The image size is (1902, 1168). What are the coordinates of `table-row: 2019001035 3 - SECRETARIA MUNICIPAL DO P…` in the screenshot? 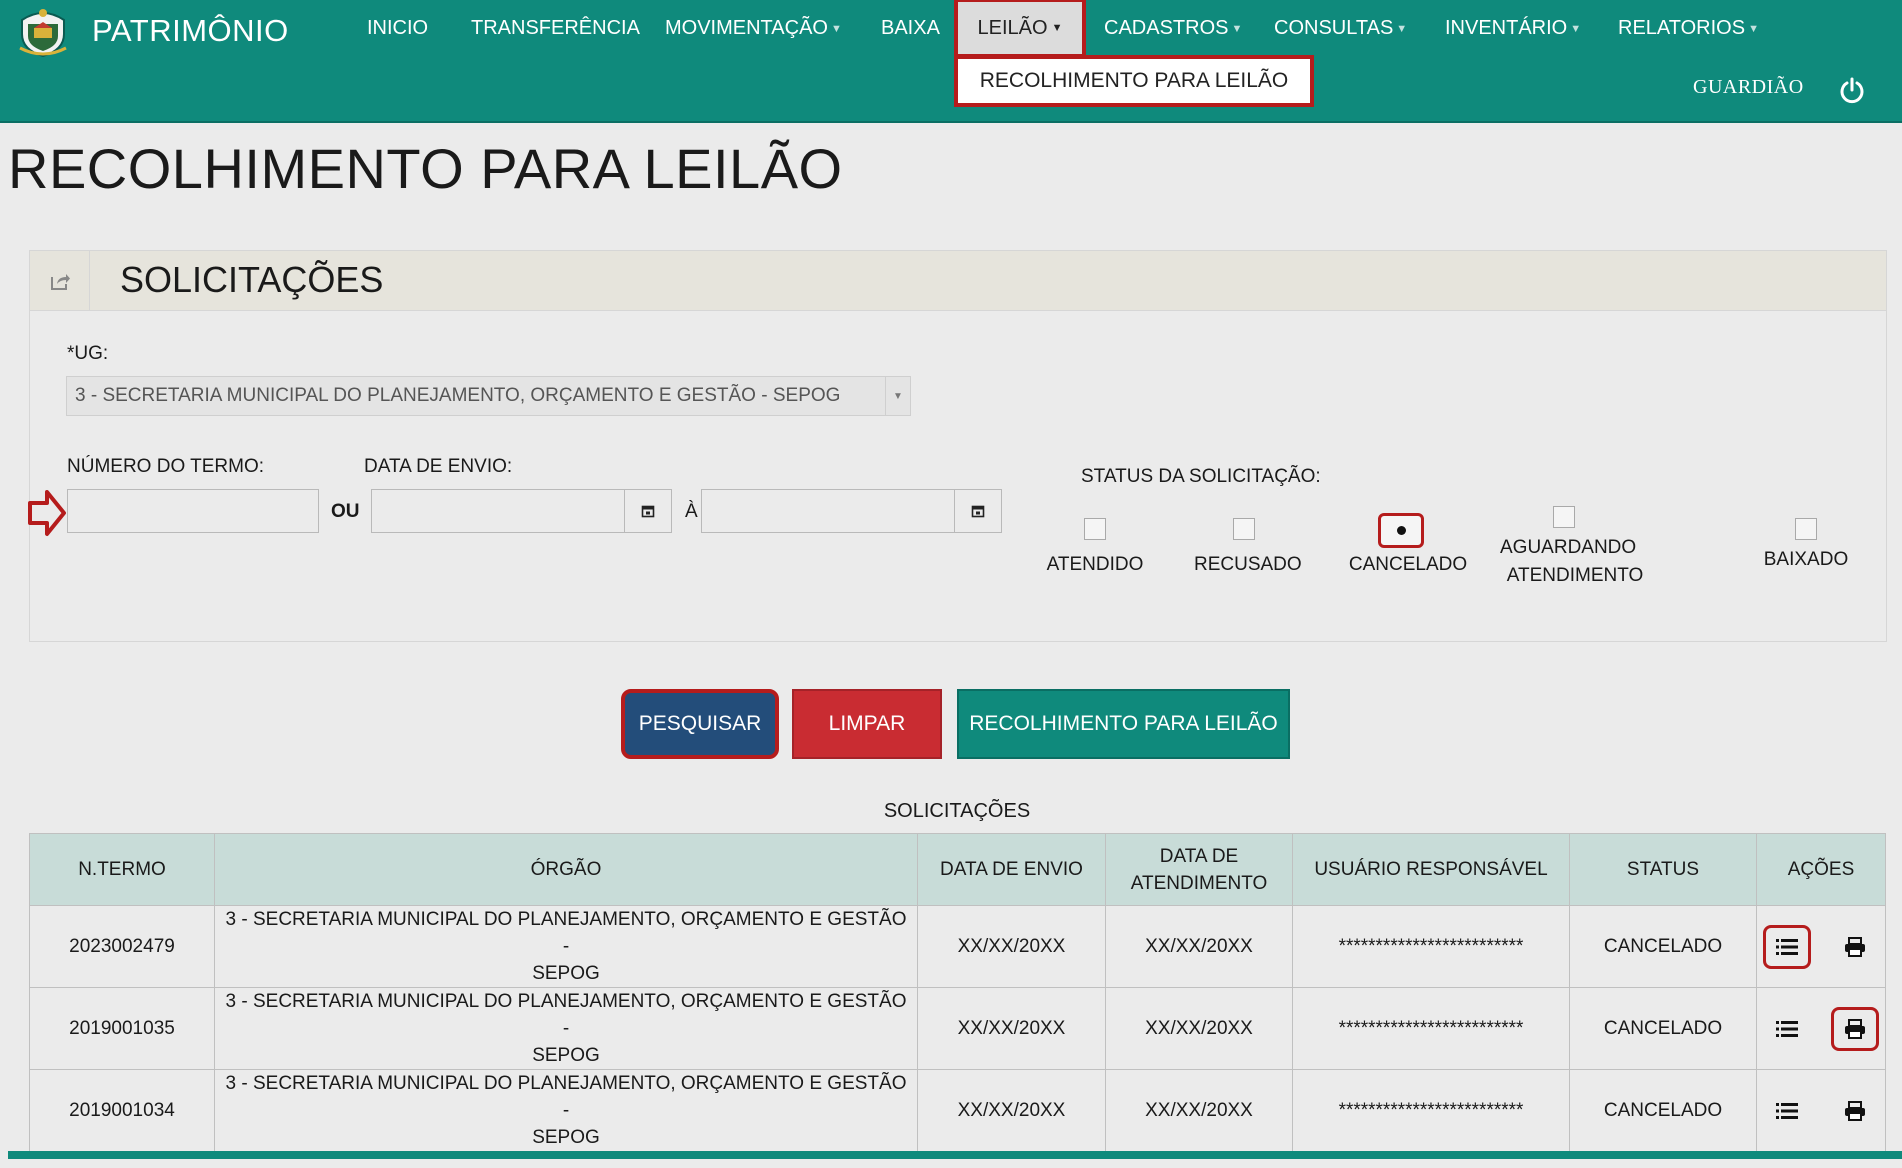 It's located at (957, 1028).